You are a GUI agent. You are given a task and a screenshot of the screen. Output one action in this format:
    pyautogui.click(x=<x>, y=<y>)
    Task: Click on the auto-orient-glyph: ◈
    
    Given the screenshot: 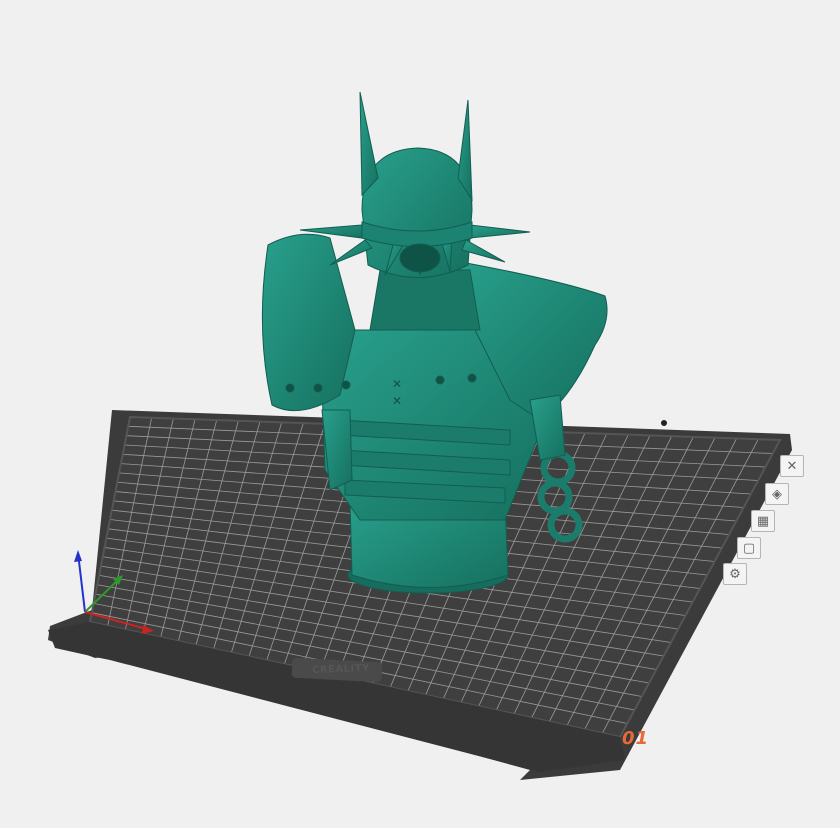 What is the action you would take?
    pyautogui.click(x=777, y=494)
    